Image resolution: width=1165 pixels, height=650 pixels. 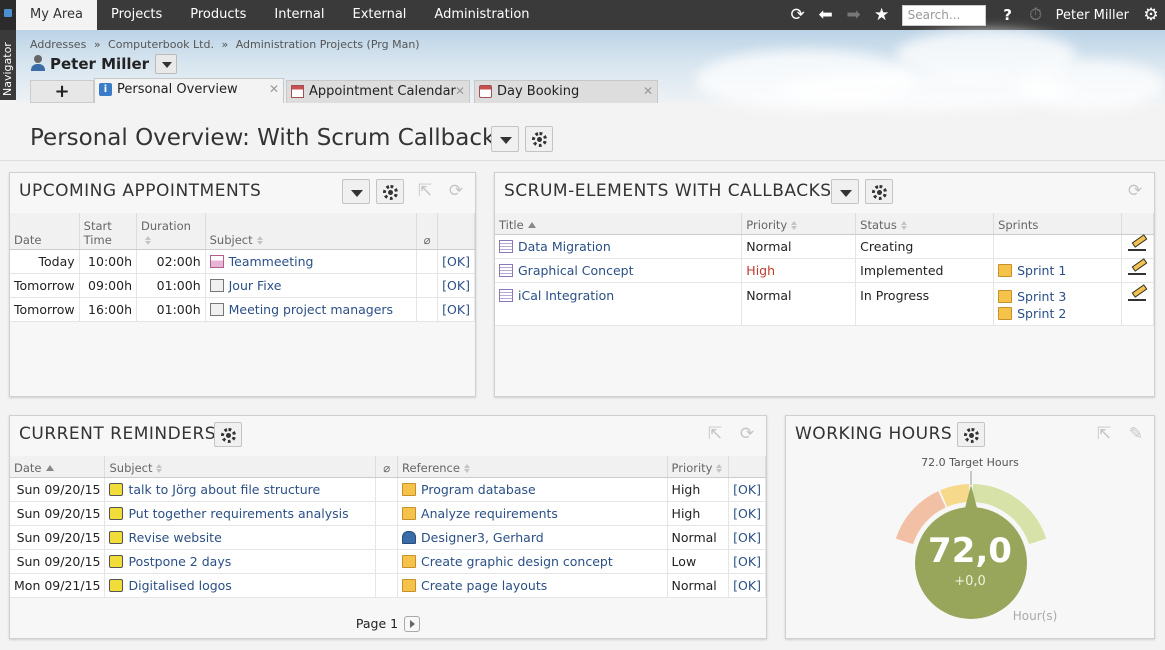 What do you see at coordinates (1093, 15) in the screenshot?
I see `user-name: Peter Miller` at bounding box center [1093, 15].